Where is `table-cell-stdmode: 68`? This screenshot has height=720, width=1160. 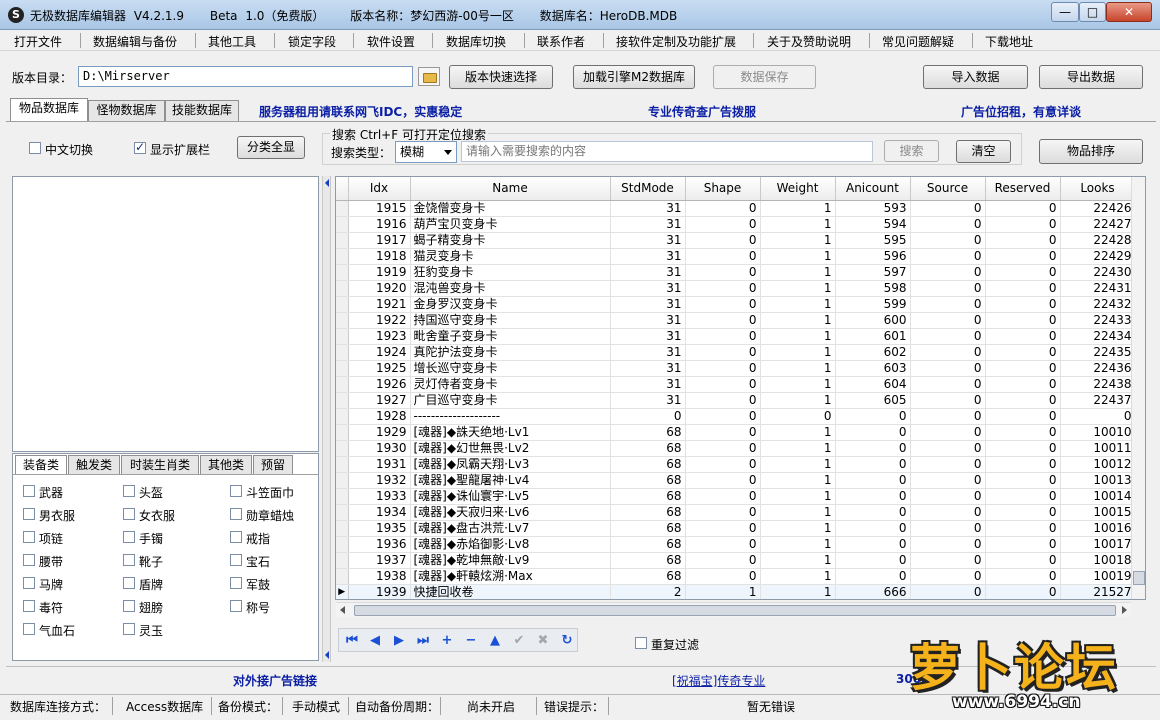 table-cell-stdmode: 68 is located at coordinates (648, 544).